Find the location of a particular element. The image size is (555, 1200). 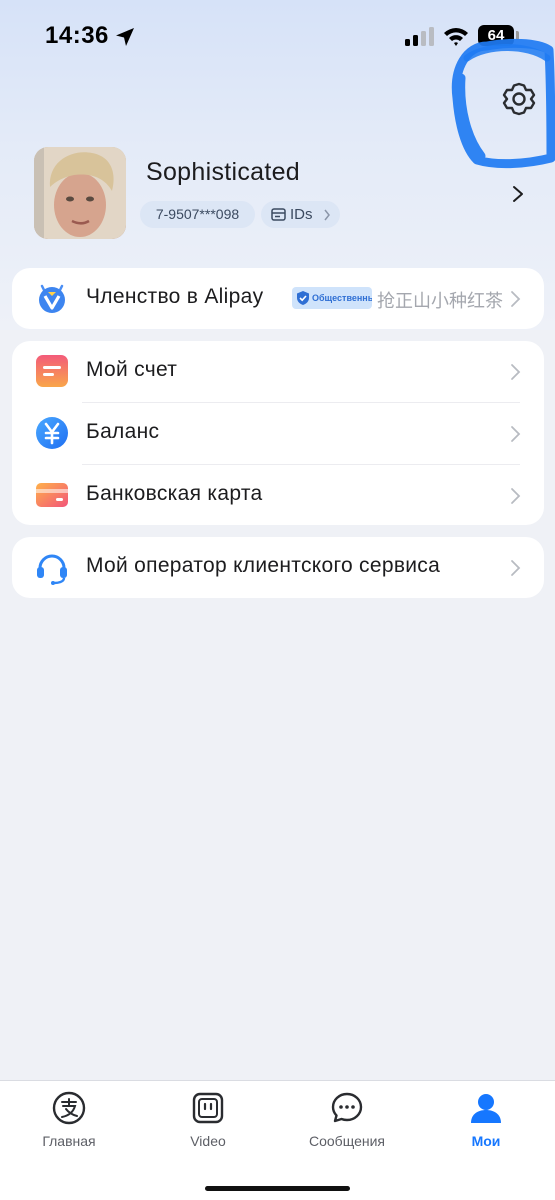

chat-icon is located at coordinates (347, 1107).